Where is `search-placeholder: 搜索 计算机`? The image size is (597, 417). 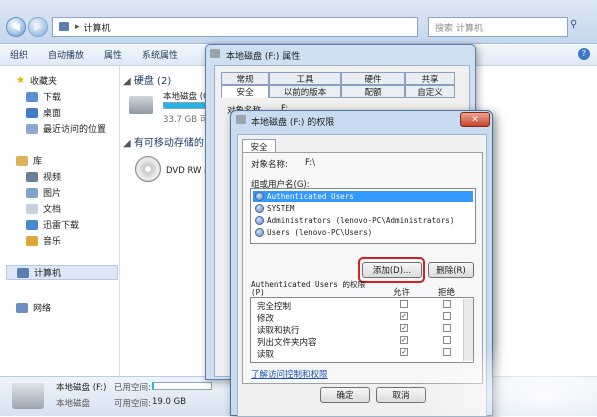
search-placeholder: 搜索 计算机 is located at coordinates (459, 28).